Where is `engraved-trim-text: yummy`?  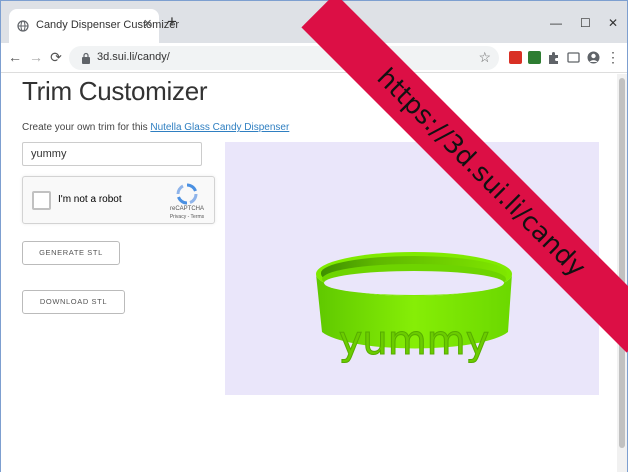
engraved-trim-text: yummy is located at coordinates (414, 341).